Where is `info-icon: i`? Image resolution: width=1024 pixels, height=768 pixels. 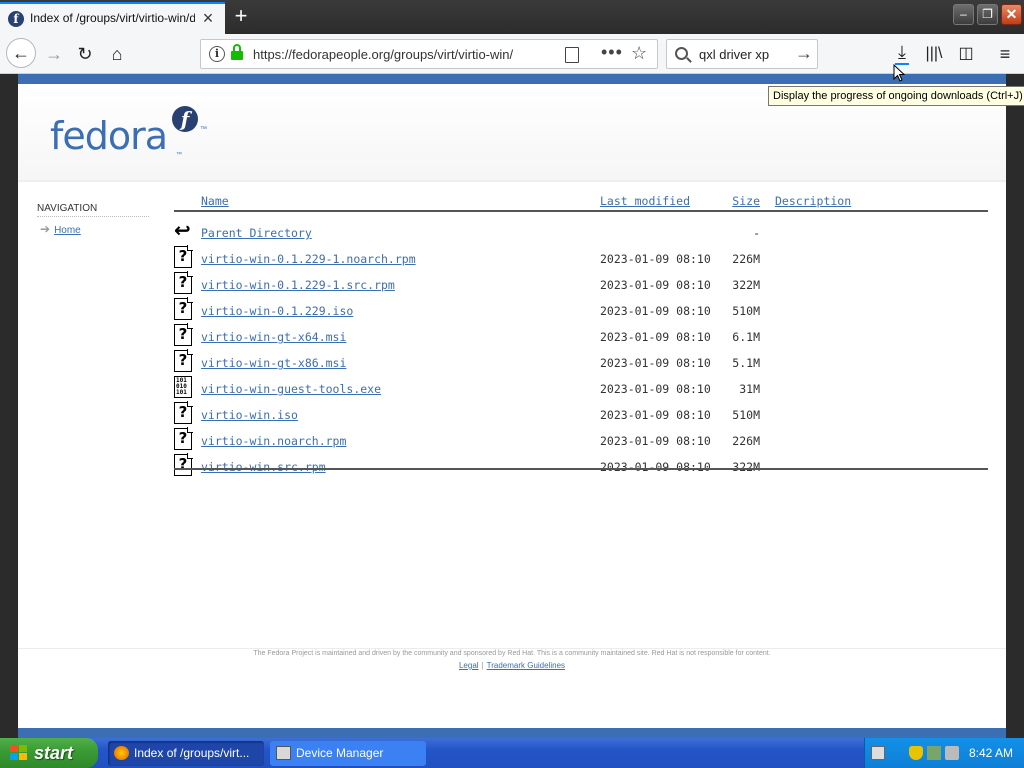
info-icon: i is located at coordinates (217, 54).